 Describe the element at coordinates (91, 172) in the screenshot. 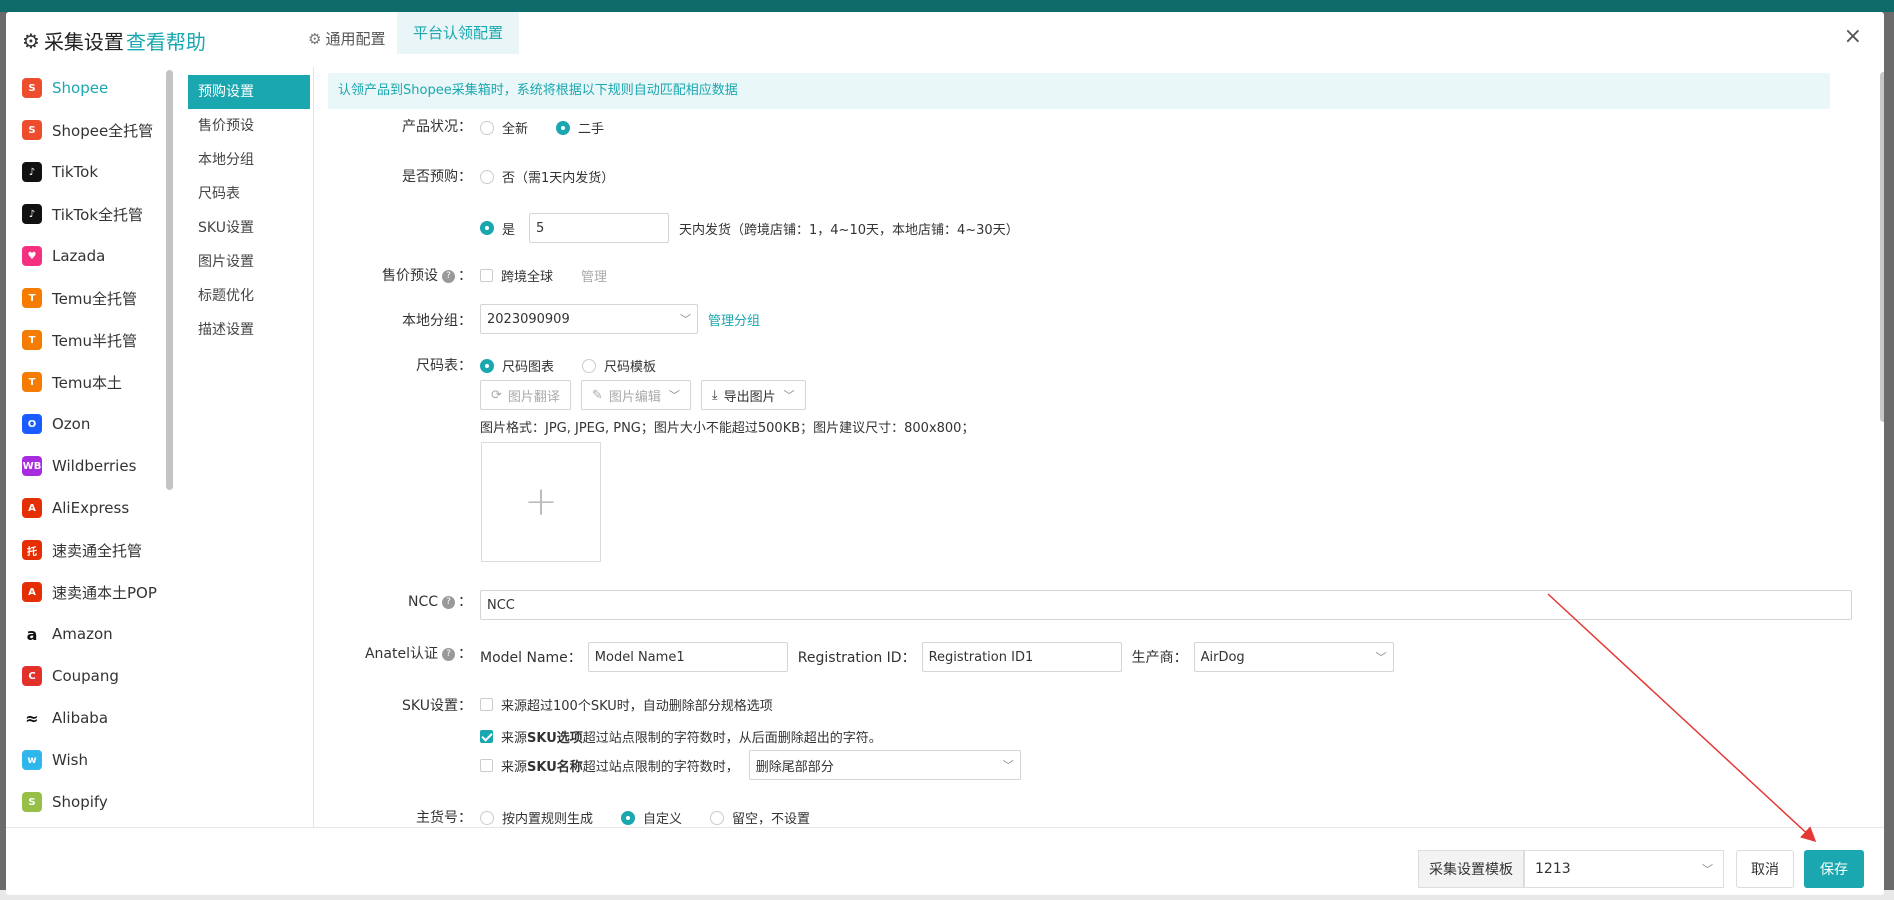

I see `sidebar-item-platform: ♪ TikTok` at that location.